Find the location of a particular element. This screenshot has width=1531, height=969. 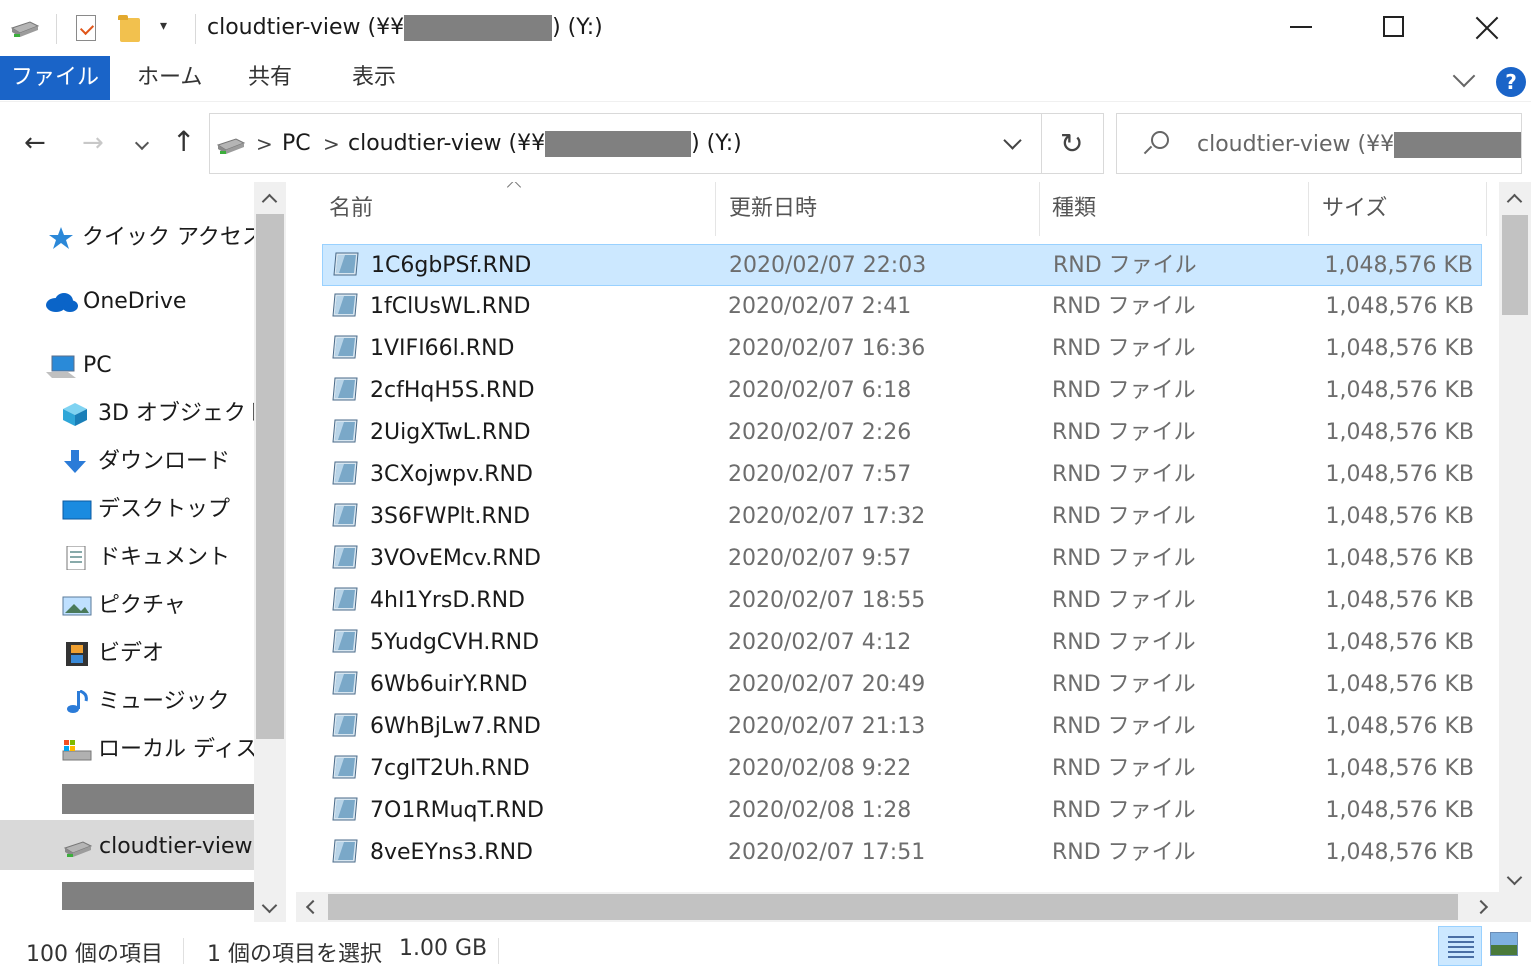

search-box: cloudtier-view (¥¥ is located at coordinates (1319, 143).